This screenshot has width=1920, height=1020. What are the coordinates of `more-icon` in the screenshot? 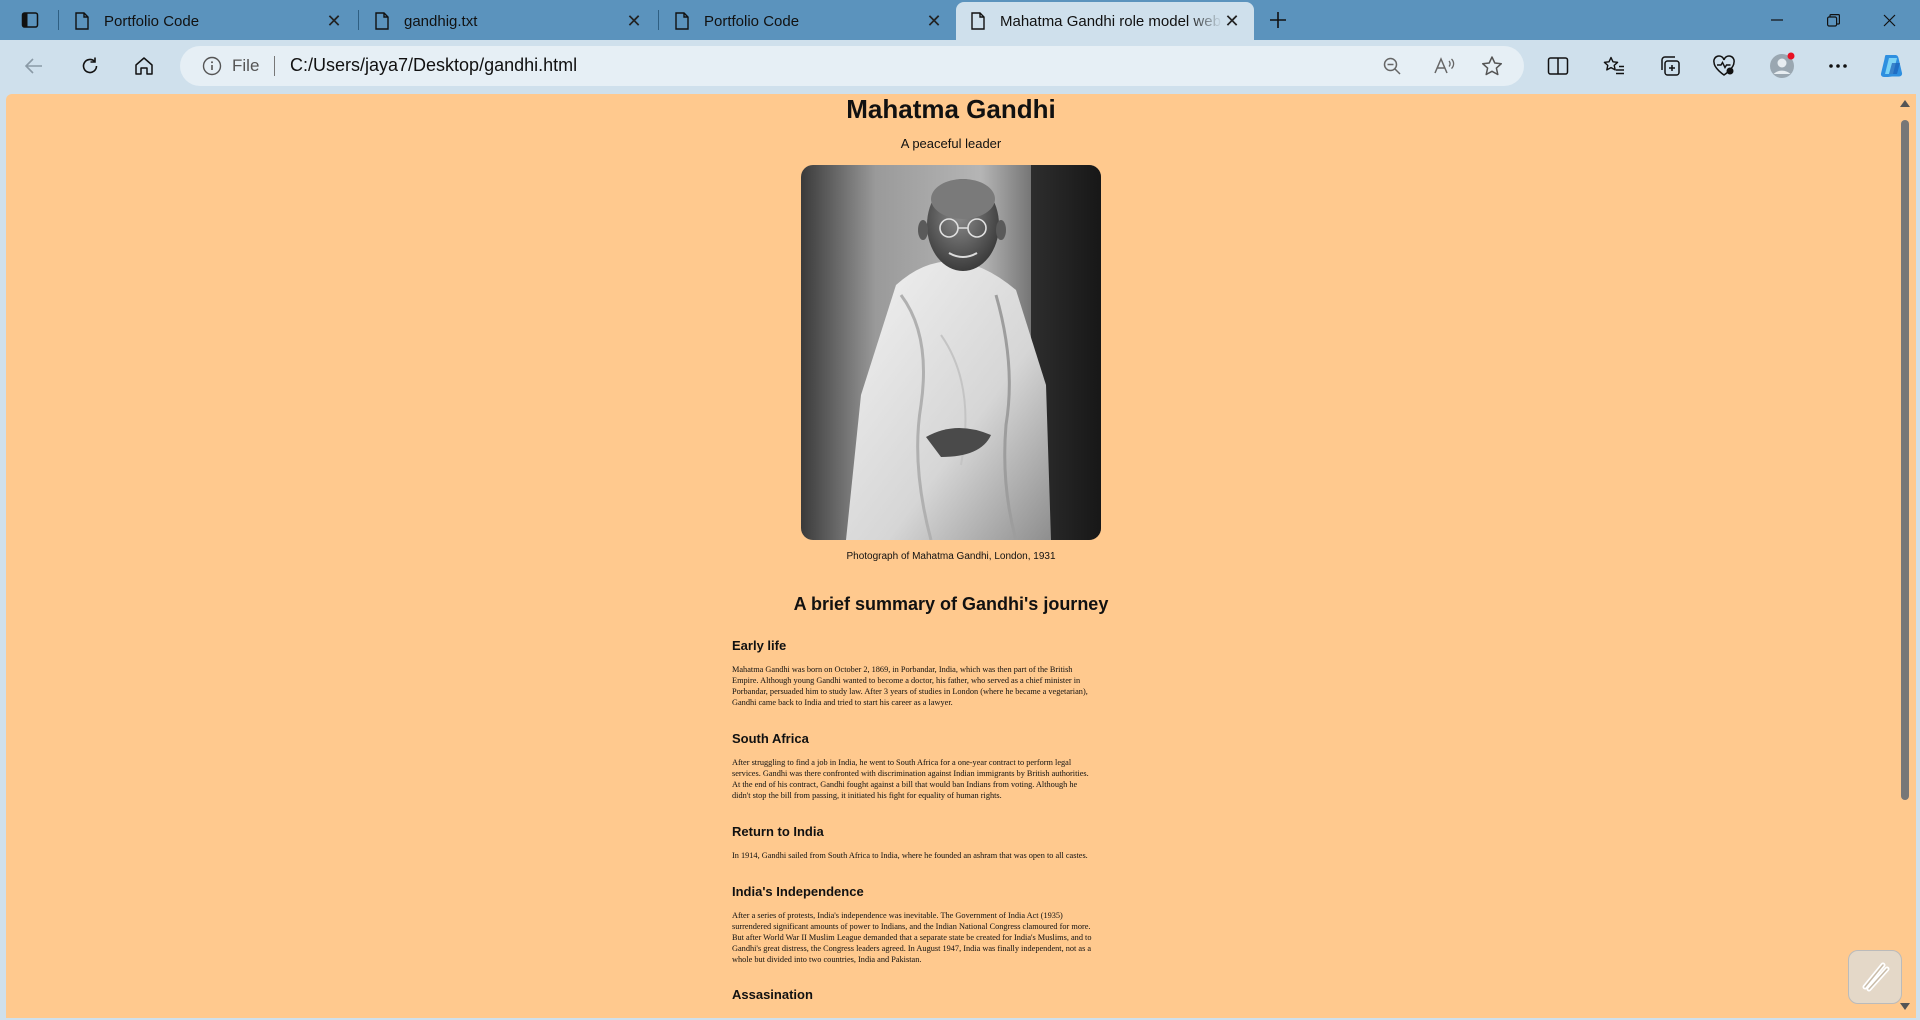 It's located at (1838, 66).